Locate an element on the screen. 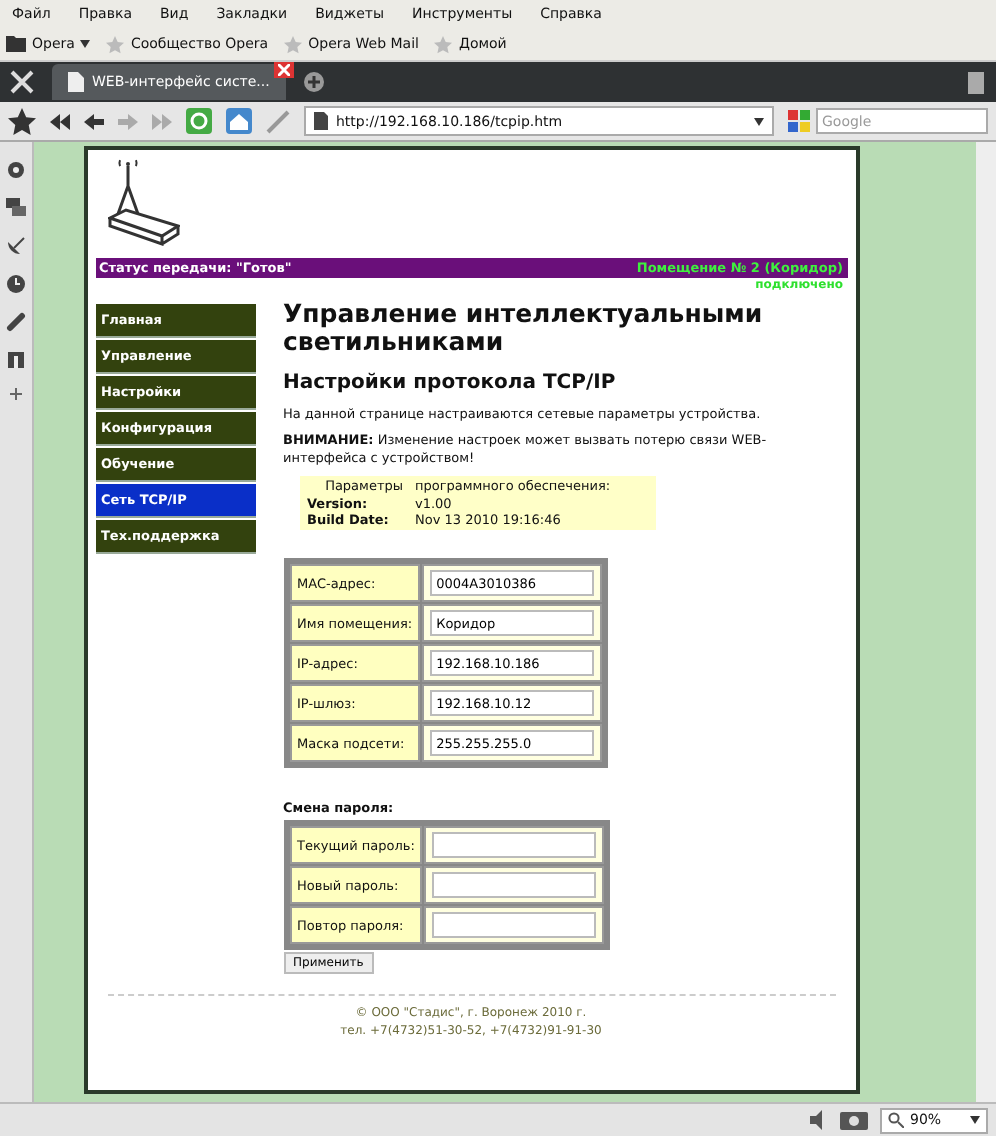 The width and height of the screenshot is (996, 1136). close-icon is located at coordinates (283, 70).